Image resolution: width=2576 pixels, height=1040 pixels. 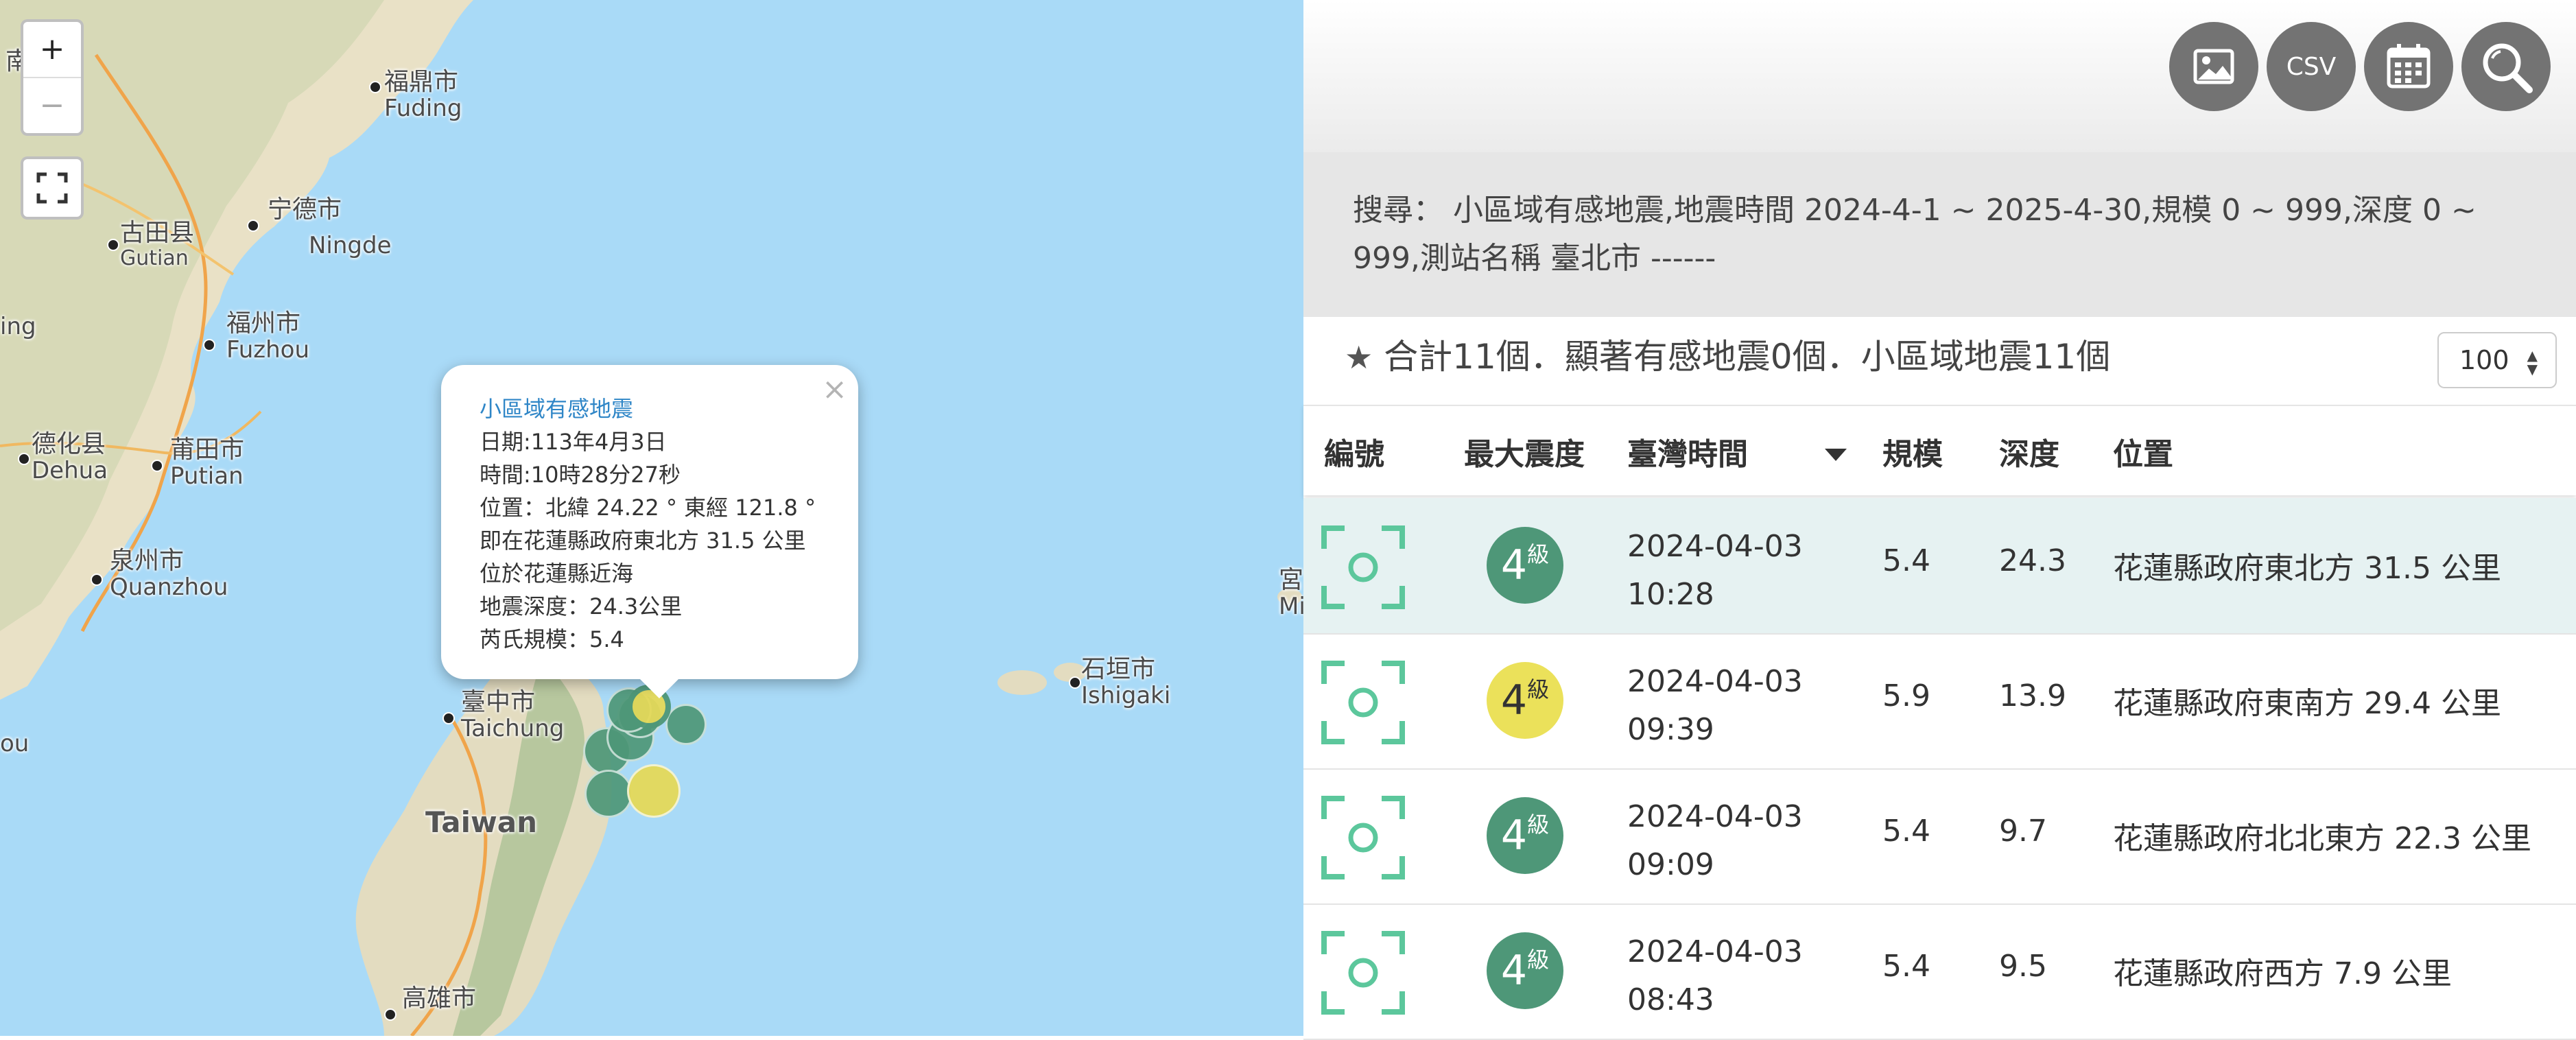 What do you see at coordinates (2023, 966) in the screenshot?
I see `depth-cell: 9.5` at bounding box center [2023, 966].